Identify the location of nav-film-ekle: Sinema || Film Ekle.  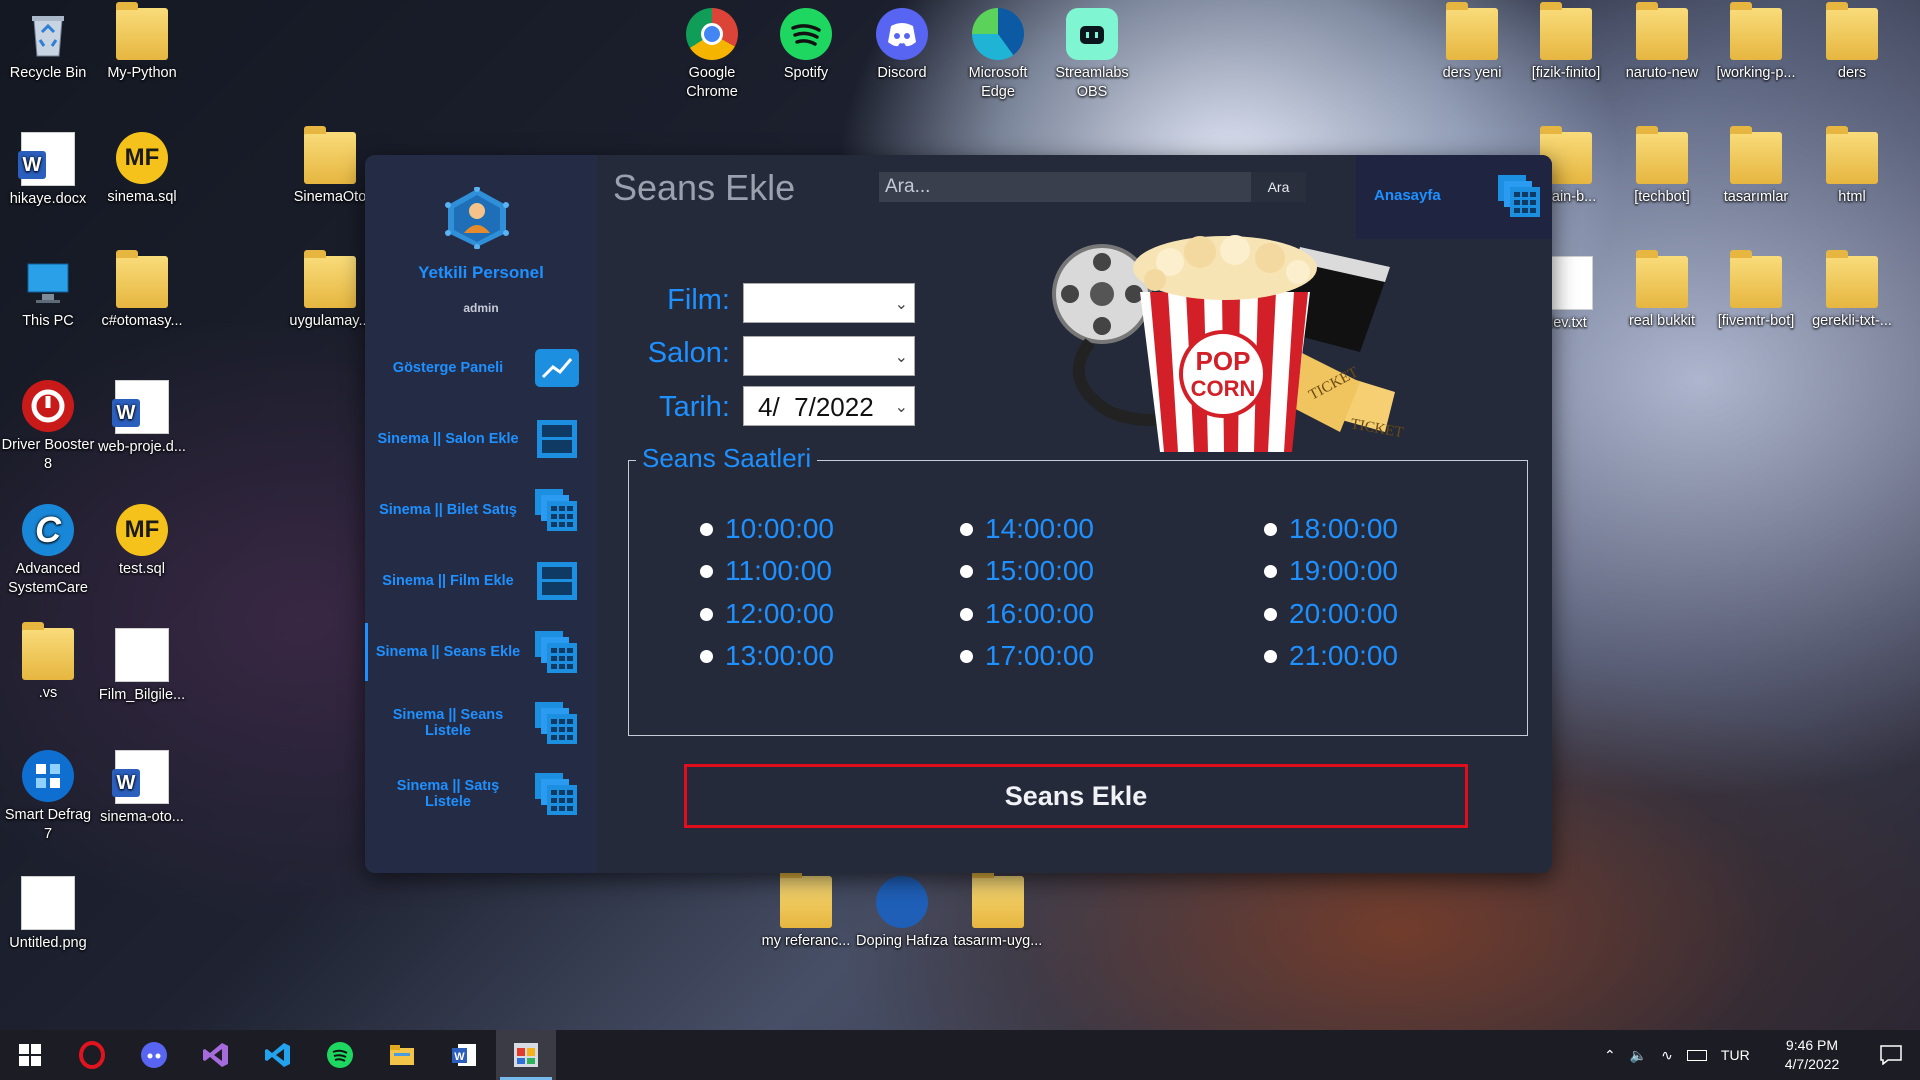
(481, 581).